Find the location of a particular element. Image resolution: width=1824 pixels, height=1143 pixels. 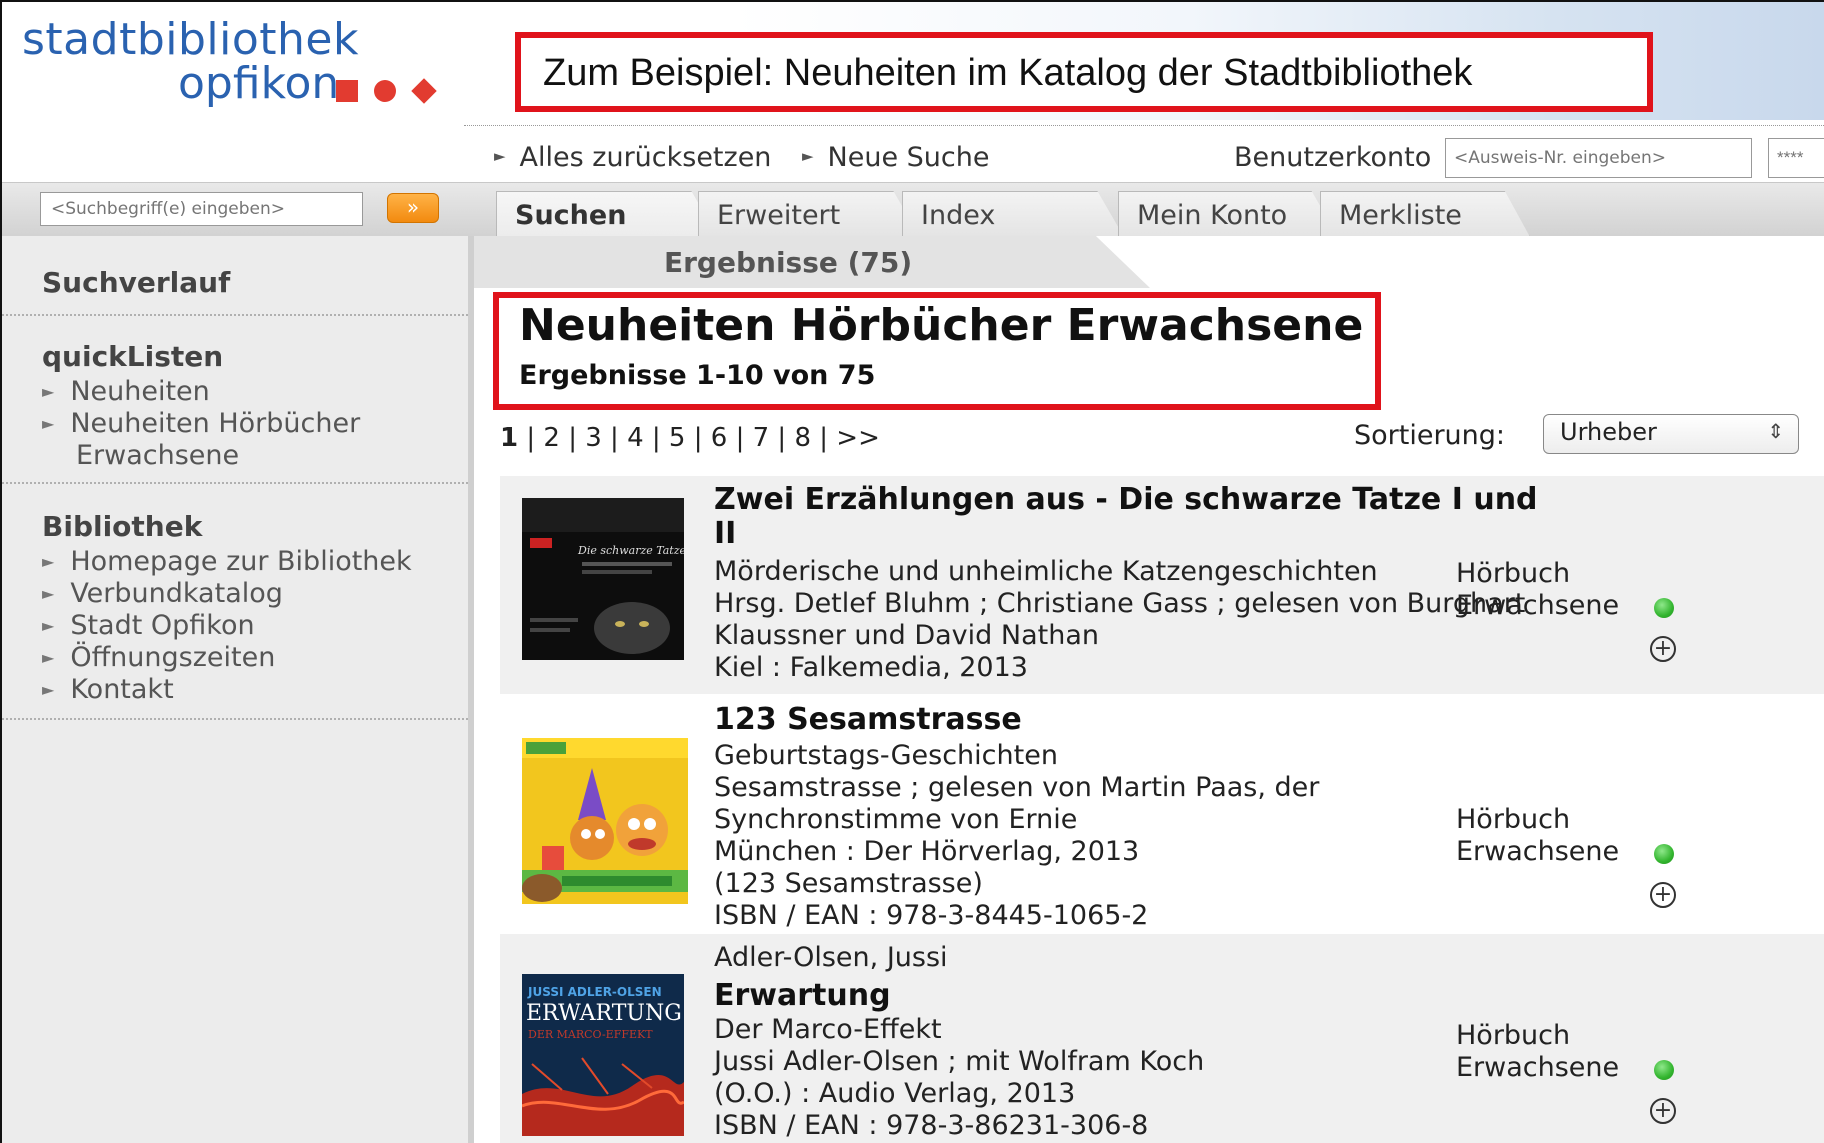

pagination: 1 | 2 | 3 | 4 | 5 | 6 | 7 | 8 | >> is located at coordinates (690, 438).